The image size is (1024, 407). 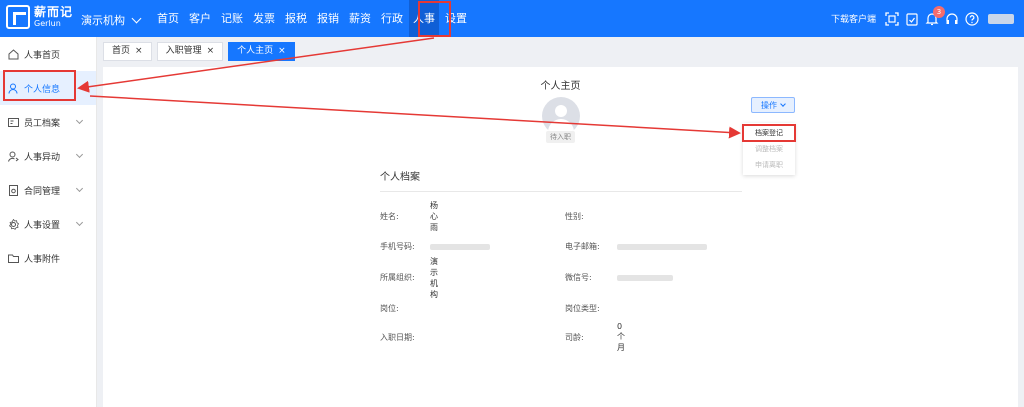 I want to click on nav-reimbursement: 报销, so click(x=328, y=18).